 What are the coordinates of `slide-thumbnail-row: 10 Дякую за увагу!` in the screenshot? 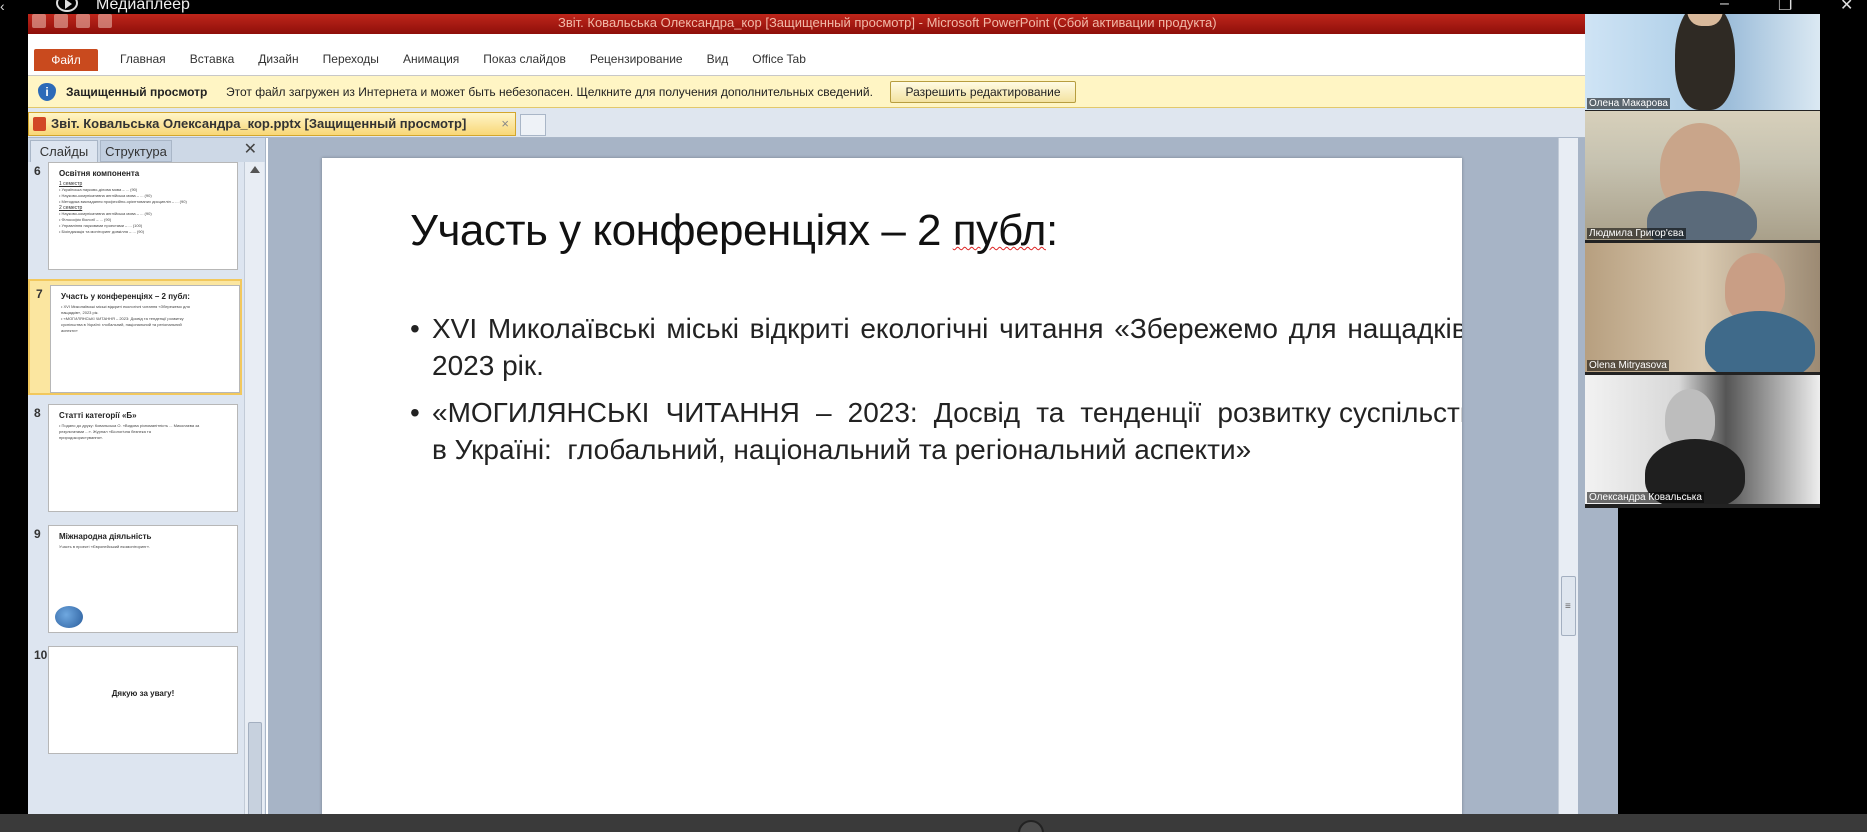 It's located at (135, 700).